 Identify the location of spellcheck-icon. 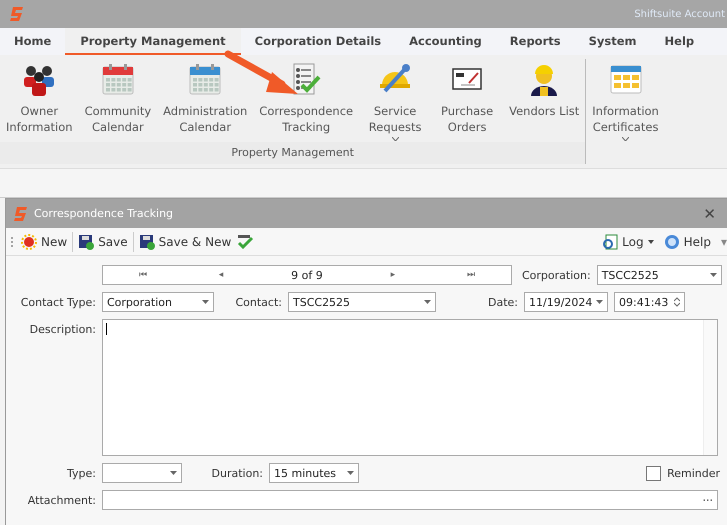
(245, 242).